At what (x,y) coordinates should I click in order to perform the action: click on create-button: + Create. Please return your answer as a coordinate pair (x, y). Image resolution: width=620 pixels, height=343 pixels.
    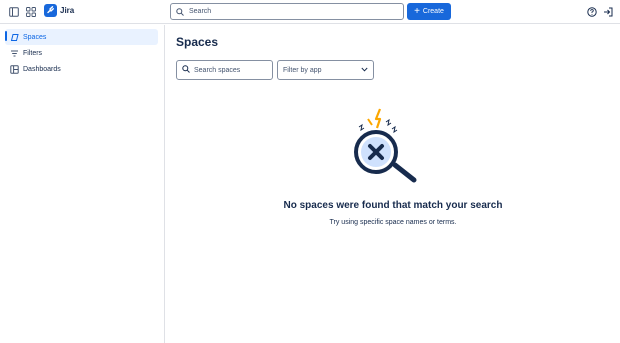
    Looking at the image, I should click on (429, 11).